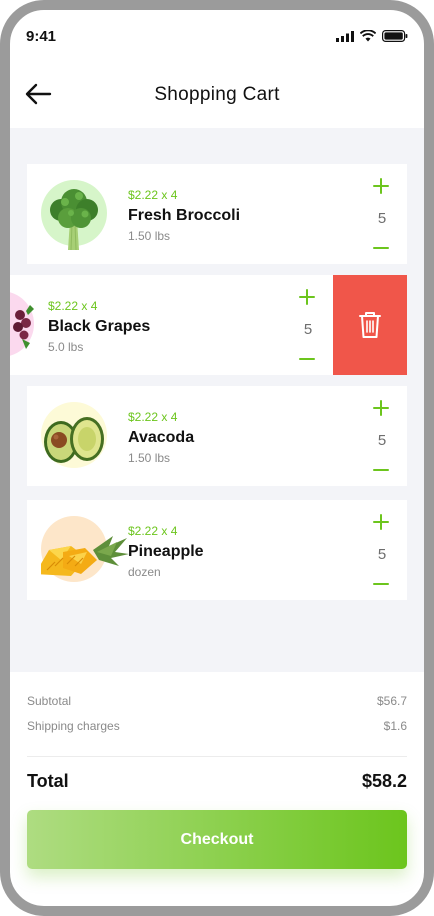  I want to click on delete-item-button, so click(370, 325).